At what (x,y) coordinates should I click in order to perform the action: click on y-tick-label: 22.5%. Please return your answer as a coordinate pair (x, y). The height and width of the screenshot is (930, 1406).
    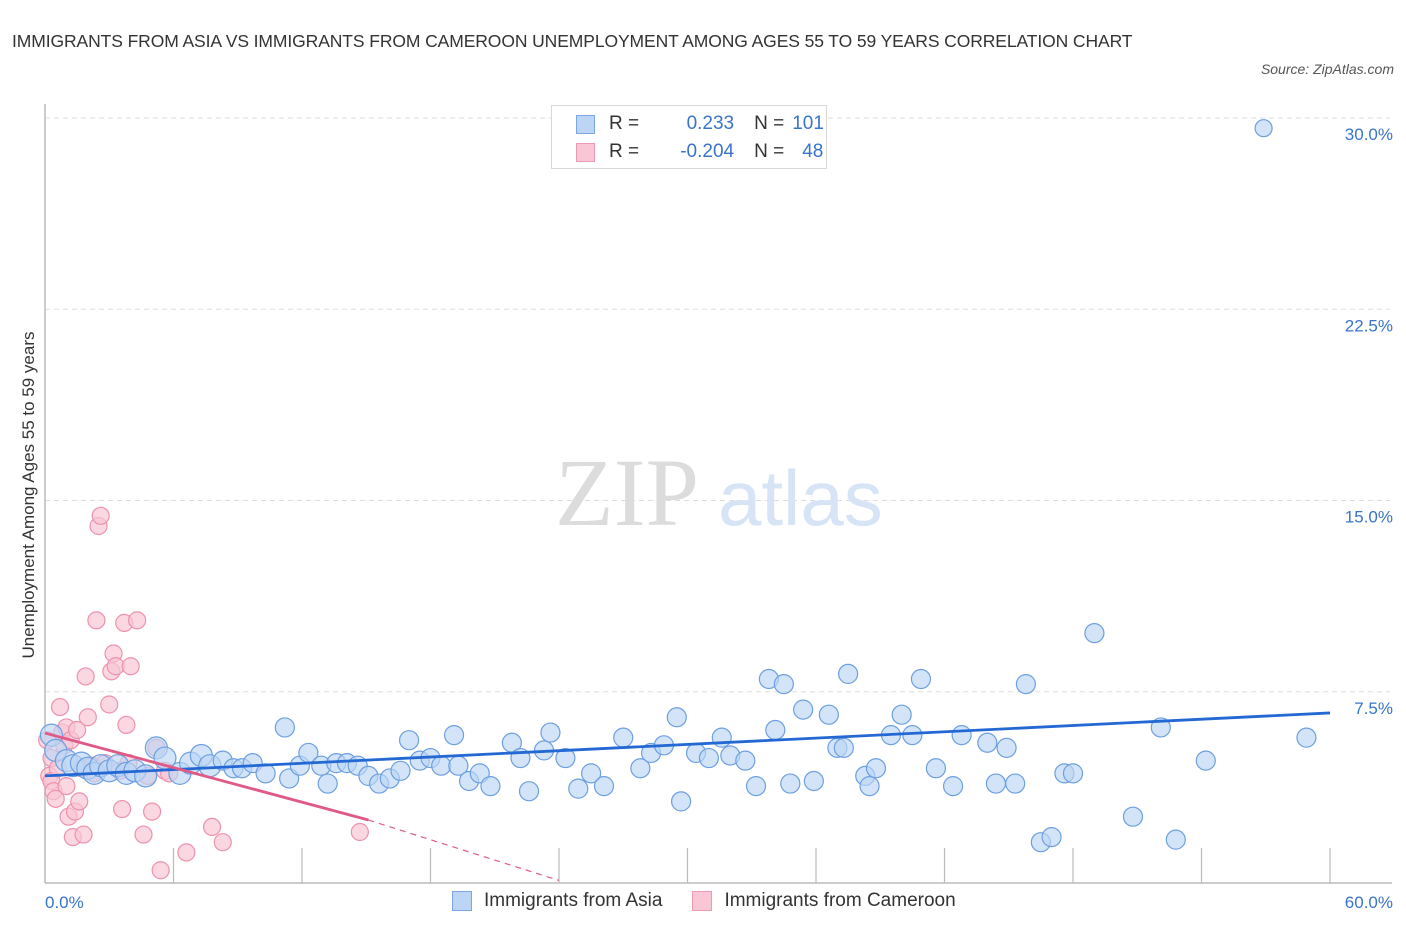
    Looking at the image, I should click on (1369, 325).